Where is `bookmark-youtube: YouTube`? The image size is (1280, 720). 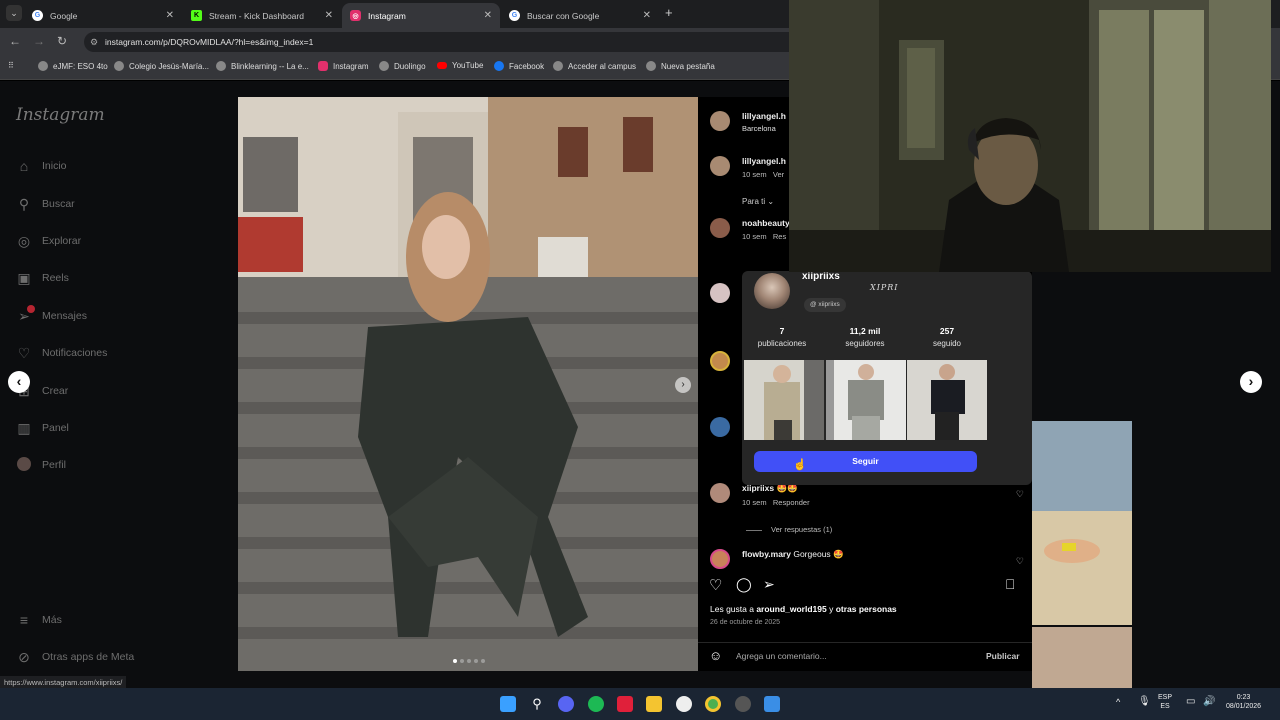
bookmark-youtube: YouTube is located at coordinates (460, 65).